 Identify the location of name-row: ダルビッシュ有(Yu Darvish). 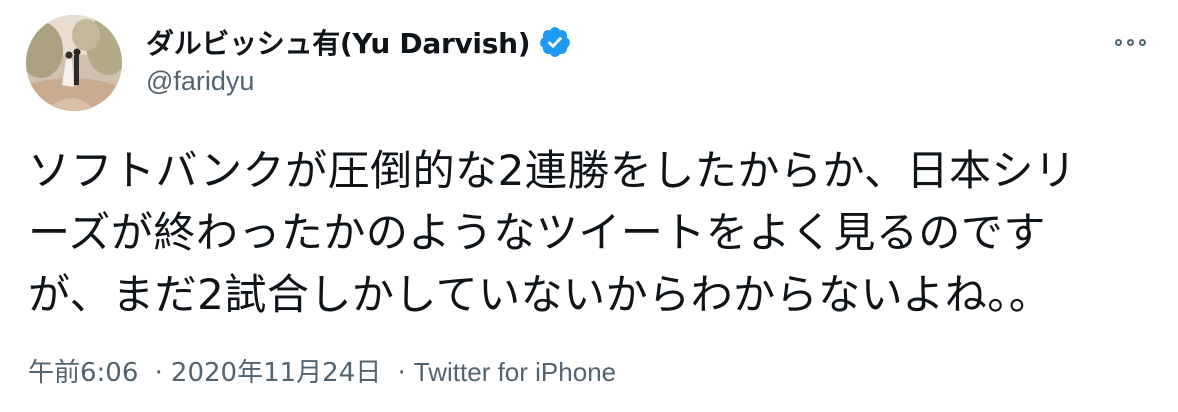
(359, 42).